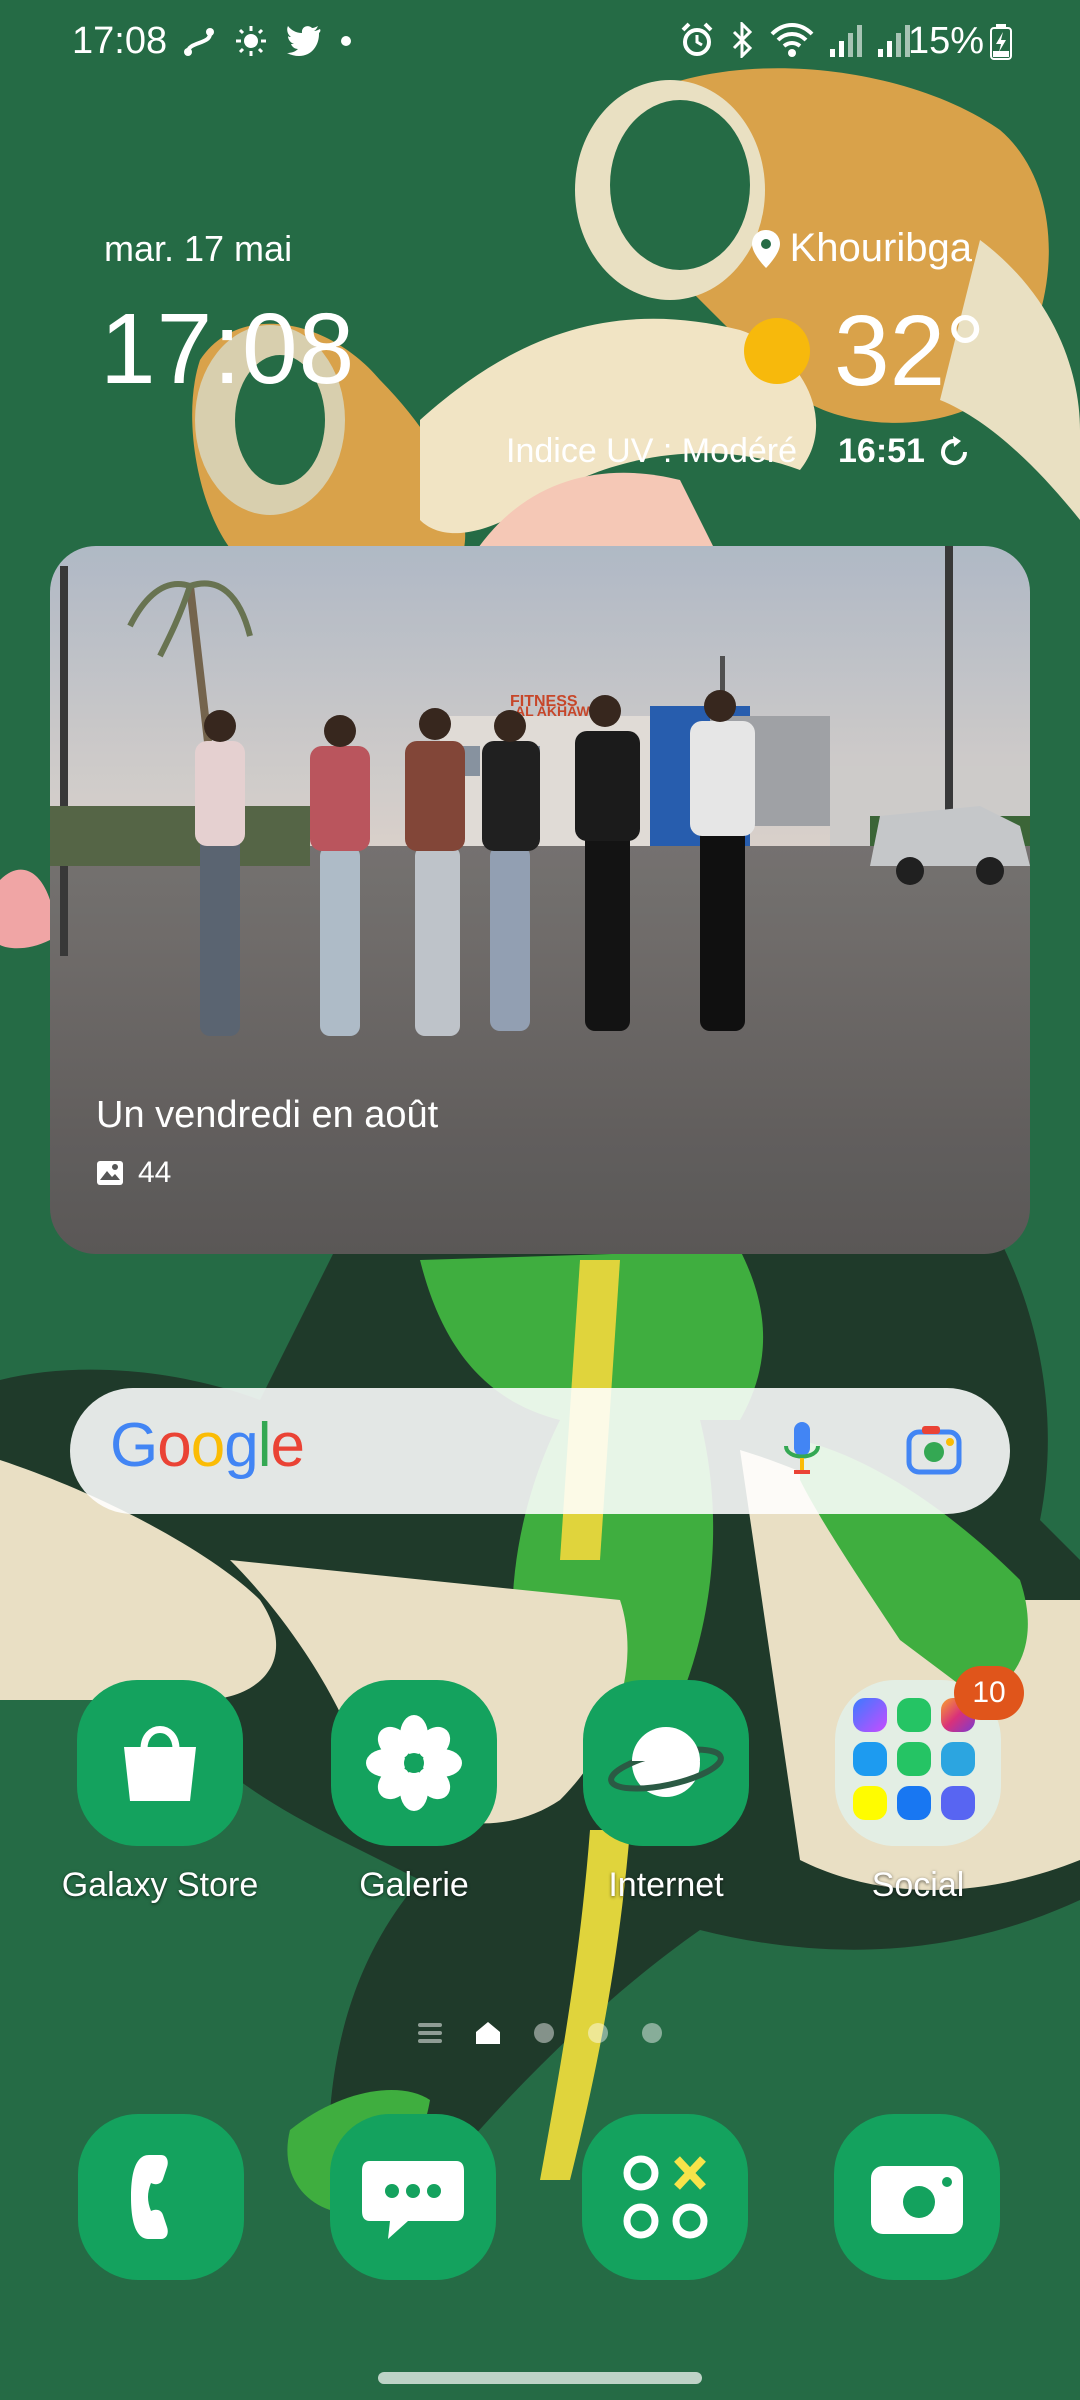 The width and height of the screenshot is (1080, 2400). Describe the element at coordinates (540, 1451) in the screenshot. I see `google-search-bar: Google` at that location.